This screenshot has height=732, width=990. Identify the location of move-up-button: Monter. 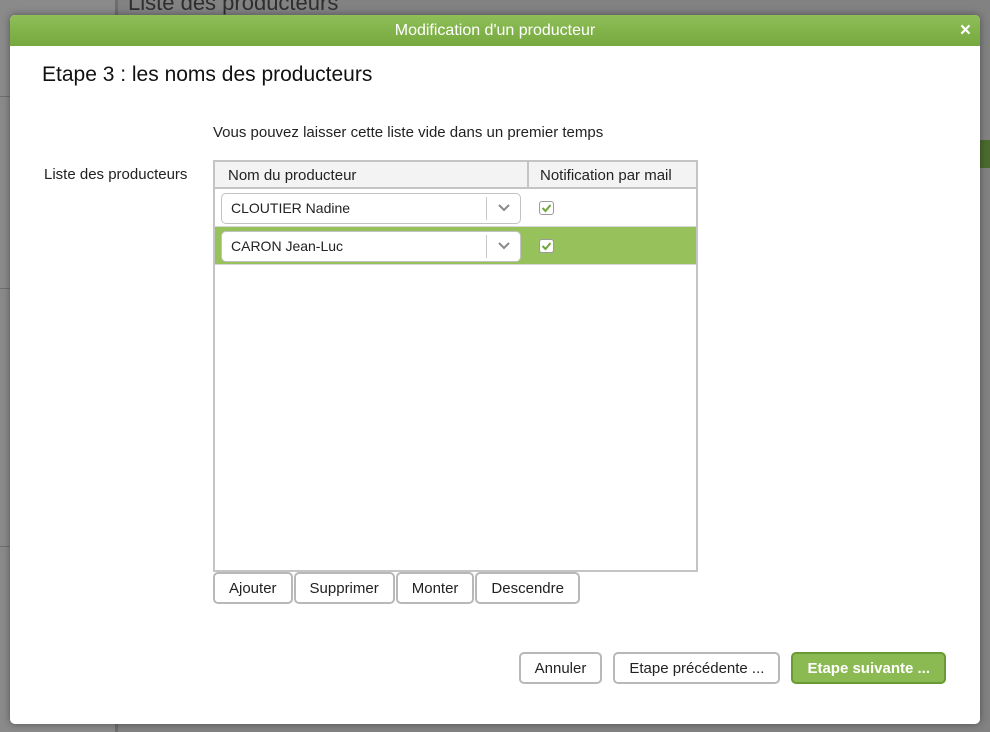
(435, 588).